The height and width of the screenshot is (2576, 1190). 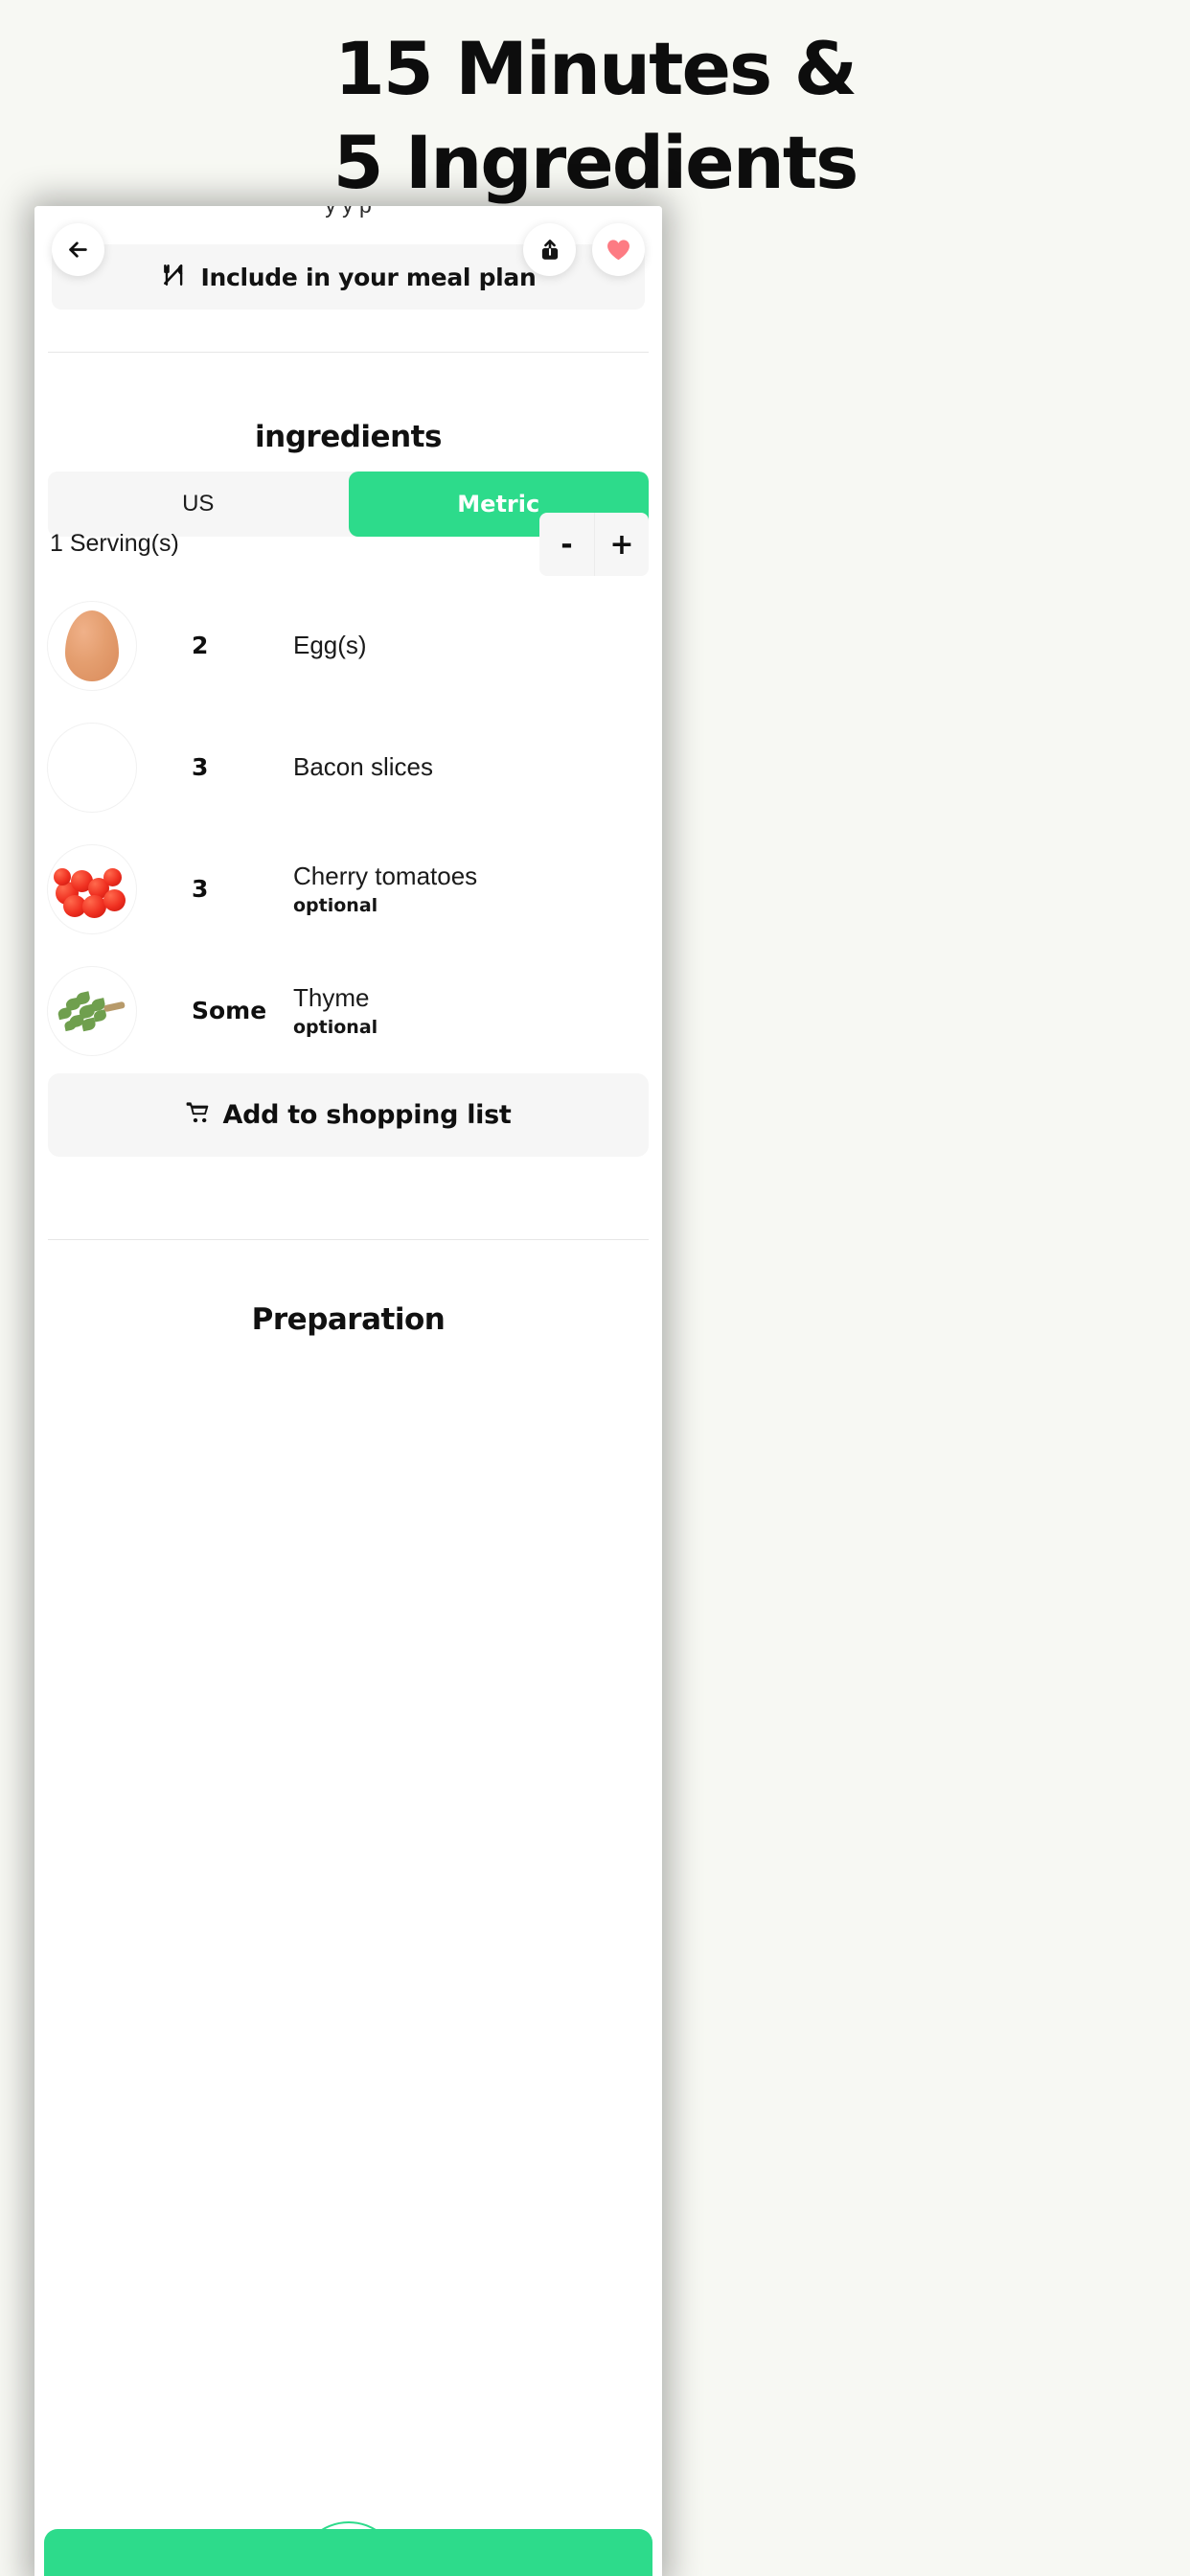 What do you see at coordinates (567, 544) in the screenshot?
I see `servings-decrement-button: -` at bounding box center [567, 544].